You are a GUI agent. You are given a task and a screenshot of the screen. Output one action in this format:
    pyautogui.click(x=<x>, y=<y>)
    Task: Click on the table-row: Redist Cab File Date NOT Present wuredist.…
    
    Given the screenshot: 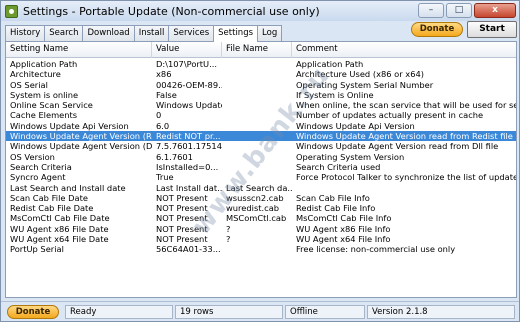 What is the action you would take?
    pyautogui.click(x=261, y=208)
    